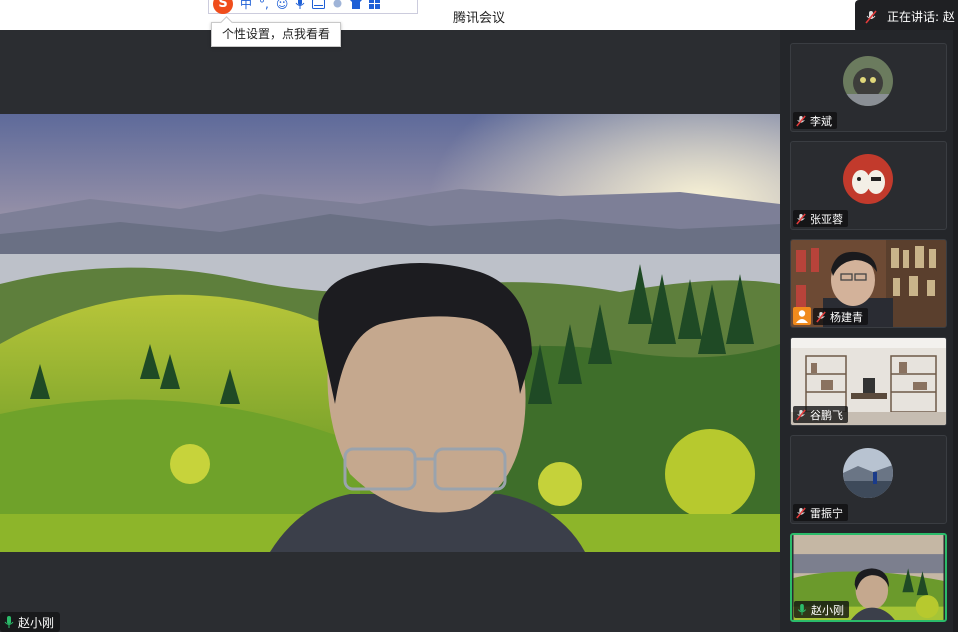  What do you see at coordinates (868, 473) in the screenshot?
I see `landscape-avatar-icon` at bounding box center [868, 473].